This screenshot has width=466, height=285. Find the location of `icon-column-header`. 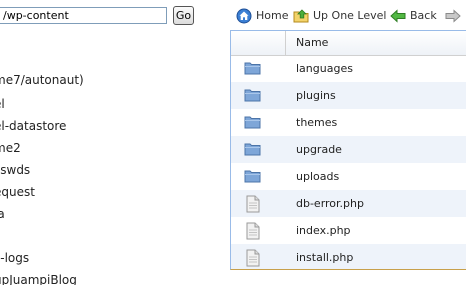

icon-column-header is located at coordinates (258, 43).